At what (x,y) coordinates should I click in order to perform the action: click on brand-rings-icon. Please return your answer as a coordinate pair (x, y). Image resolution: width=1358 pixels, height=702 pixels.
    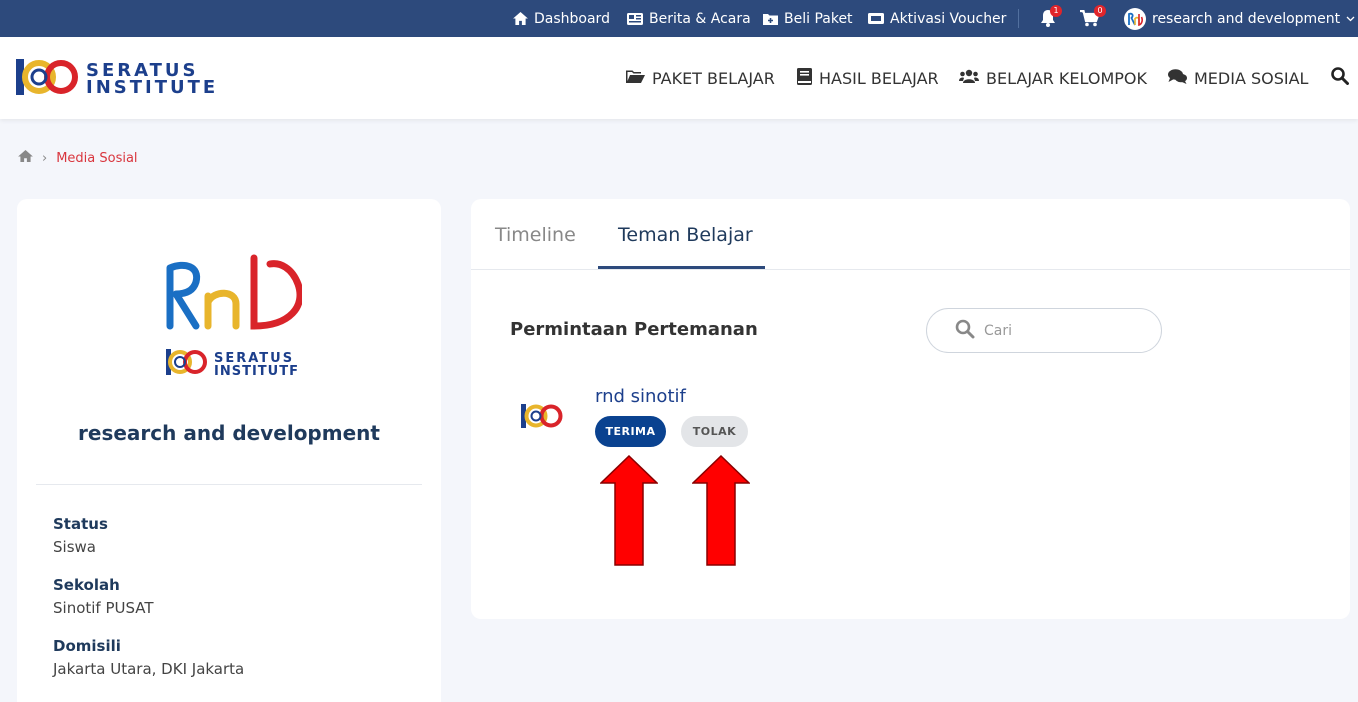
    Looking at the image, I should click on (48, 79).